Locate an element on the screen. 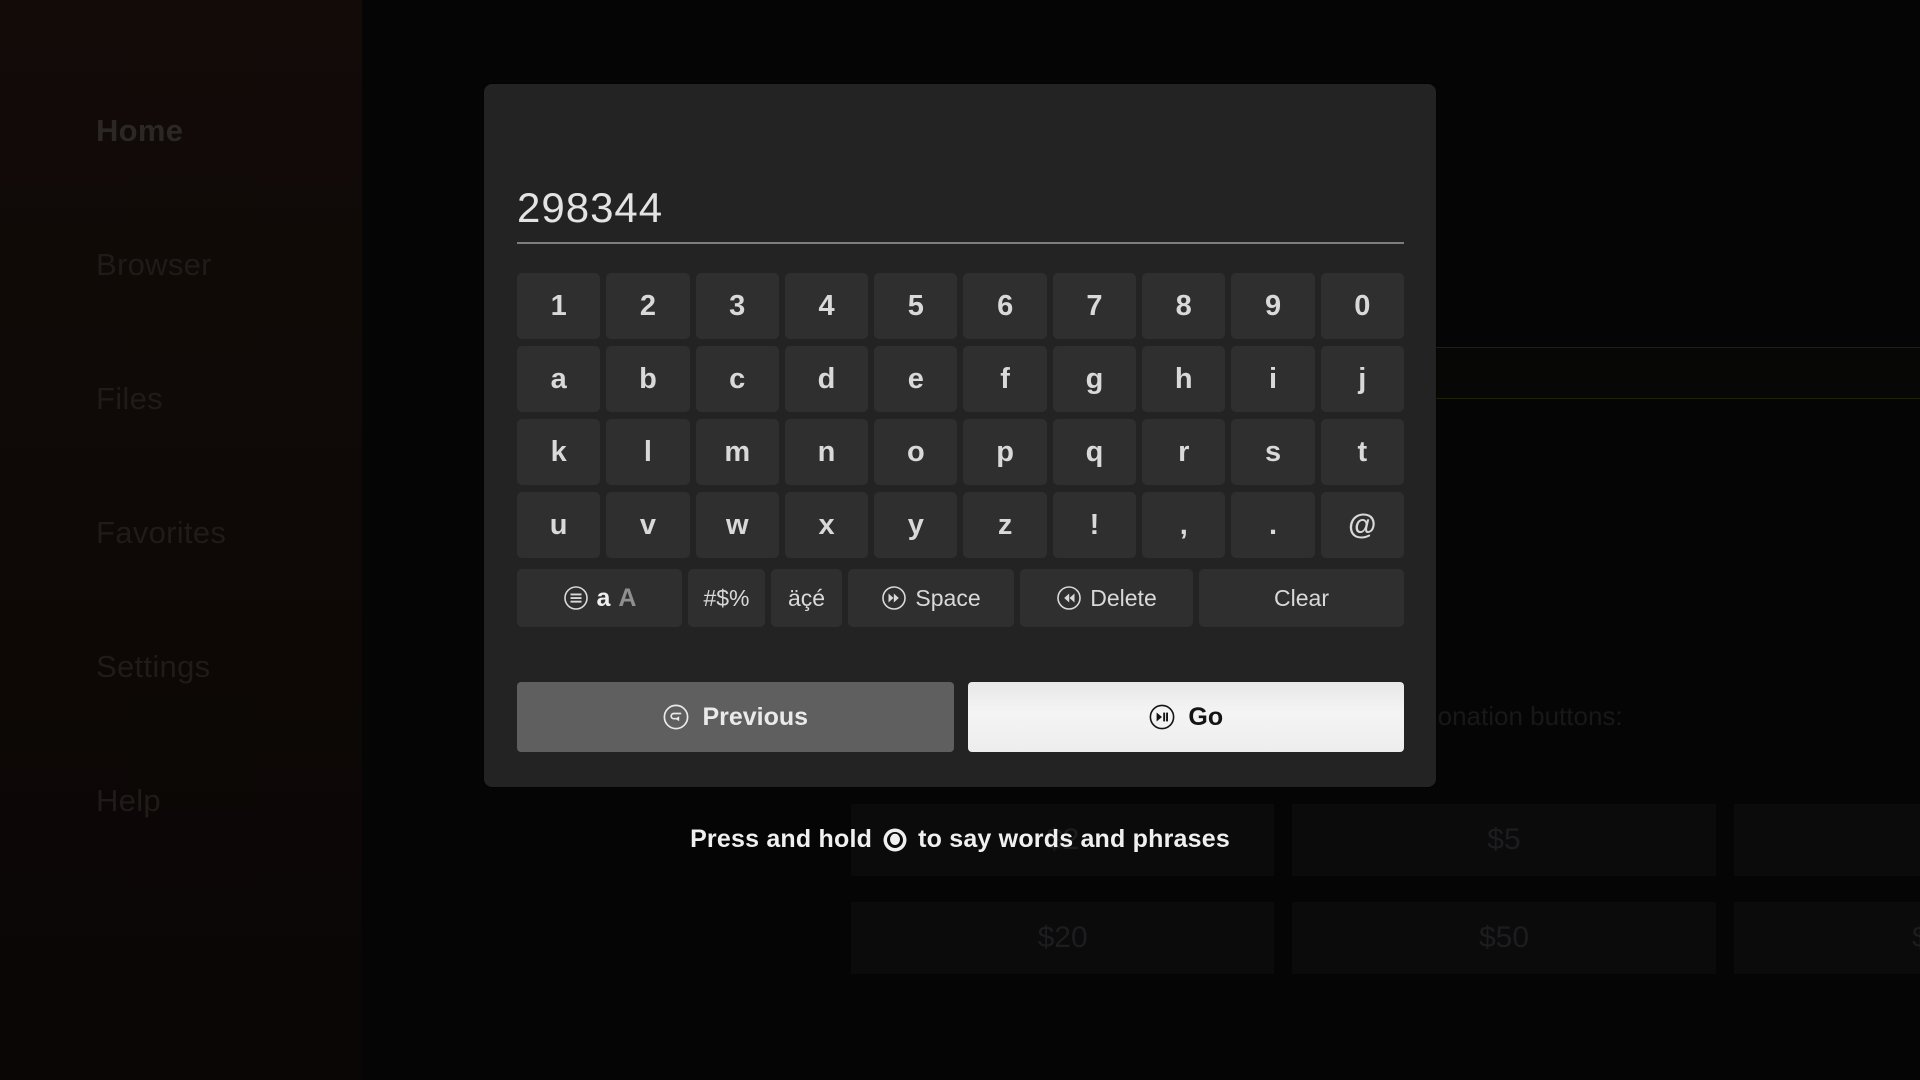  key-2: 2 is located at coordinates (648, 306).